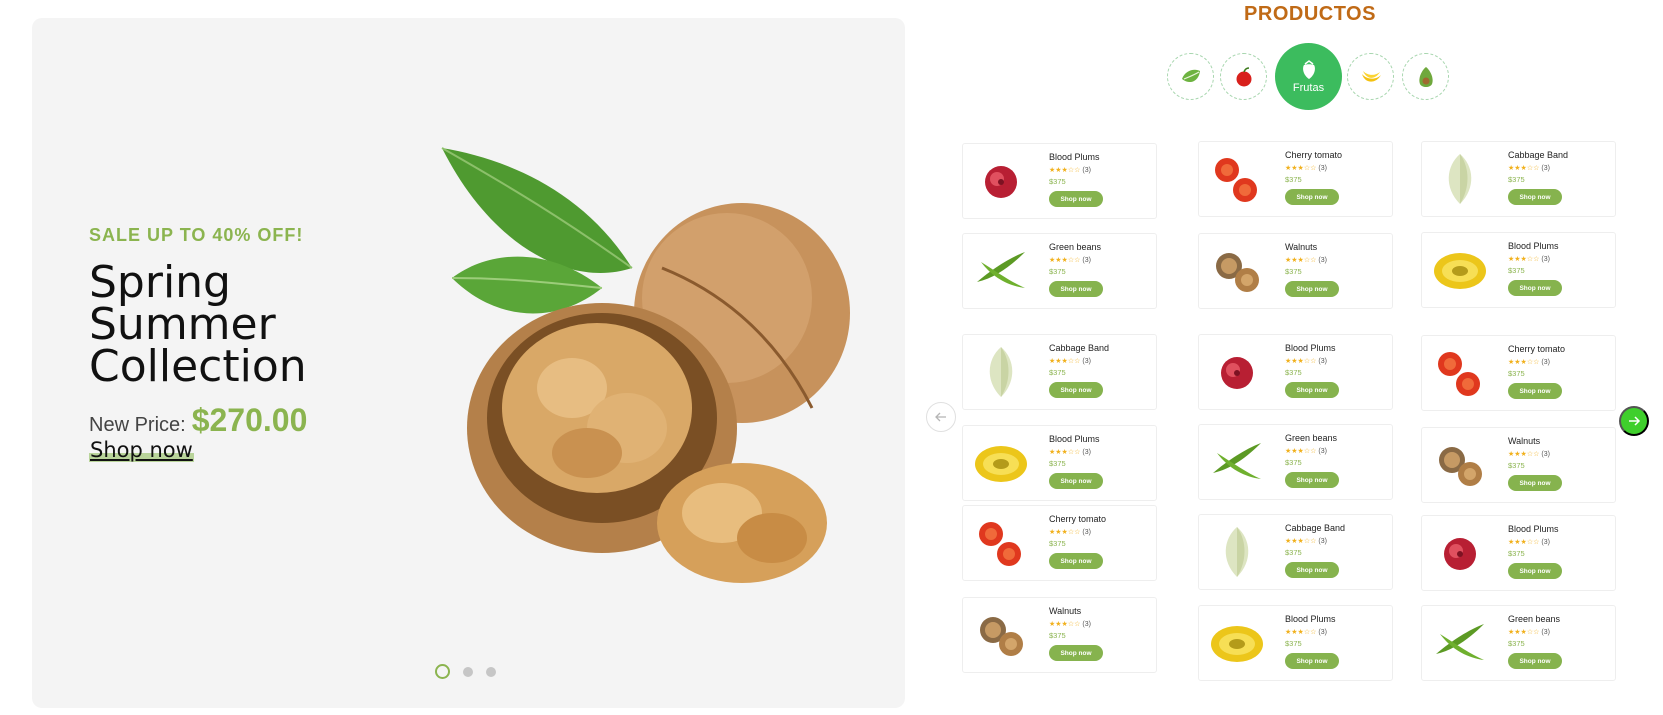 The image size is (1663, 715). What do you see at coordinates (1243, 76) in the screenshot?
I see `apple-tab` at bounding box center [1243, 76].